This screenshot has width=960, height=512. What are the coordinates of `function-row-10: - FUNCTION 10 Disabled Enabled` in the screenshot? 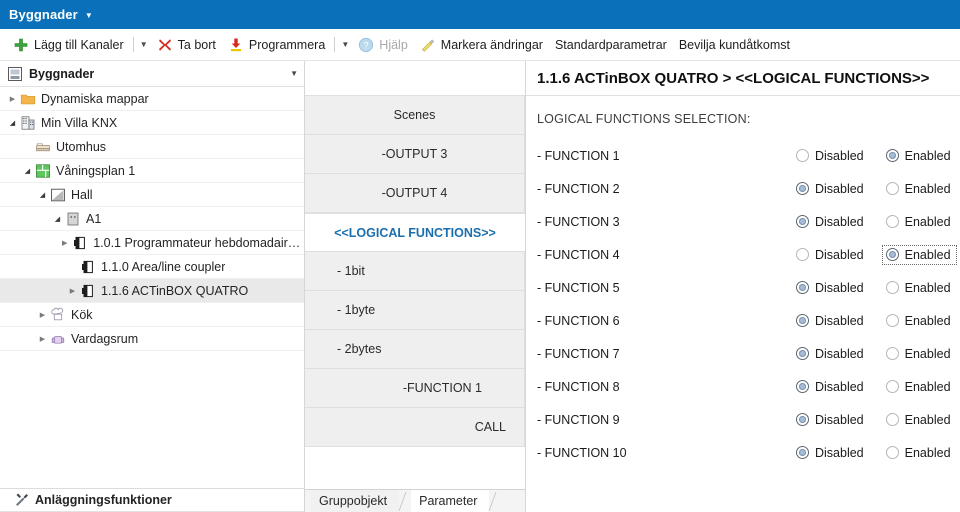 It's located at (748, 452).